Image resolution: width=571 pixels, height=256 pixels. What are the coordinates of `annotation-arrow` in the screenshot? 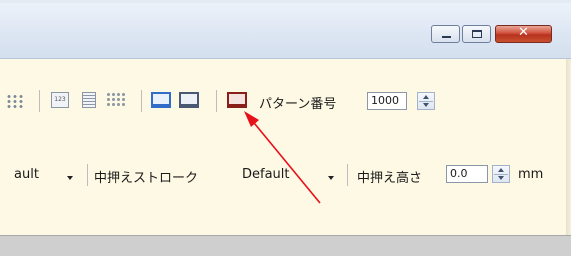 It's located at (282, 157).